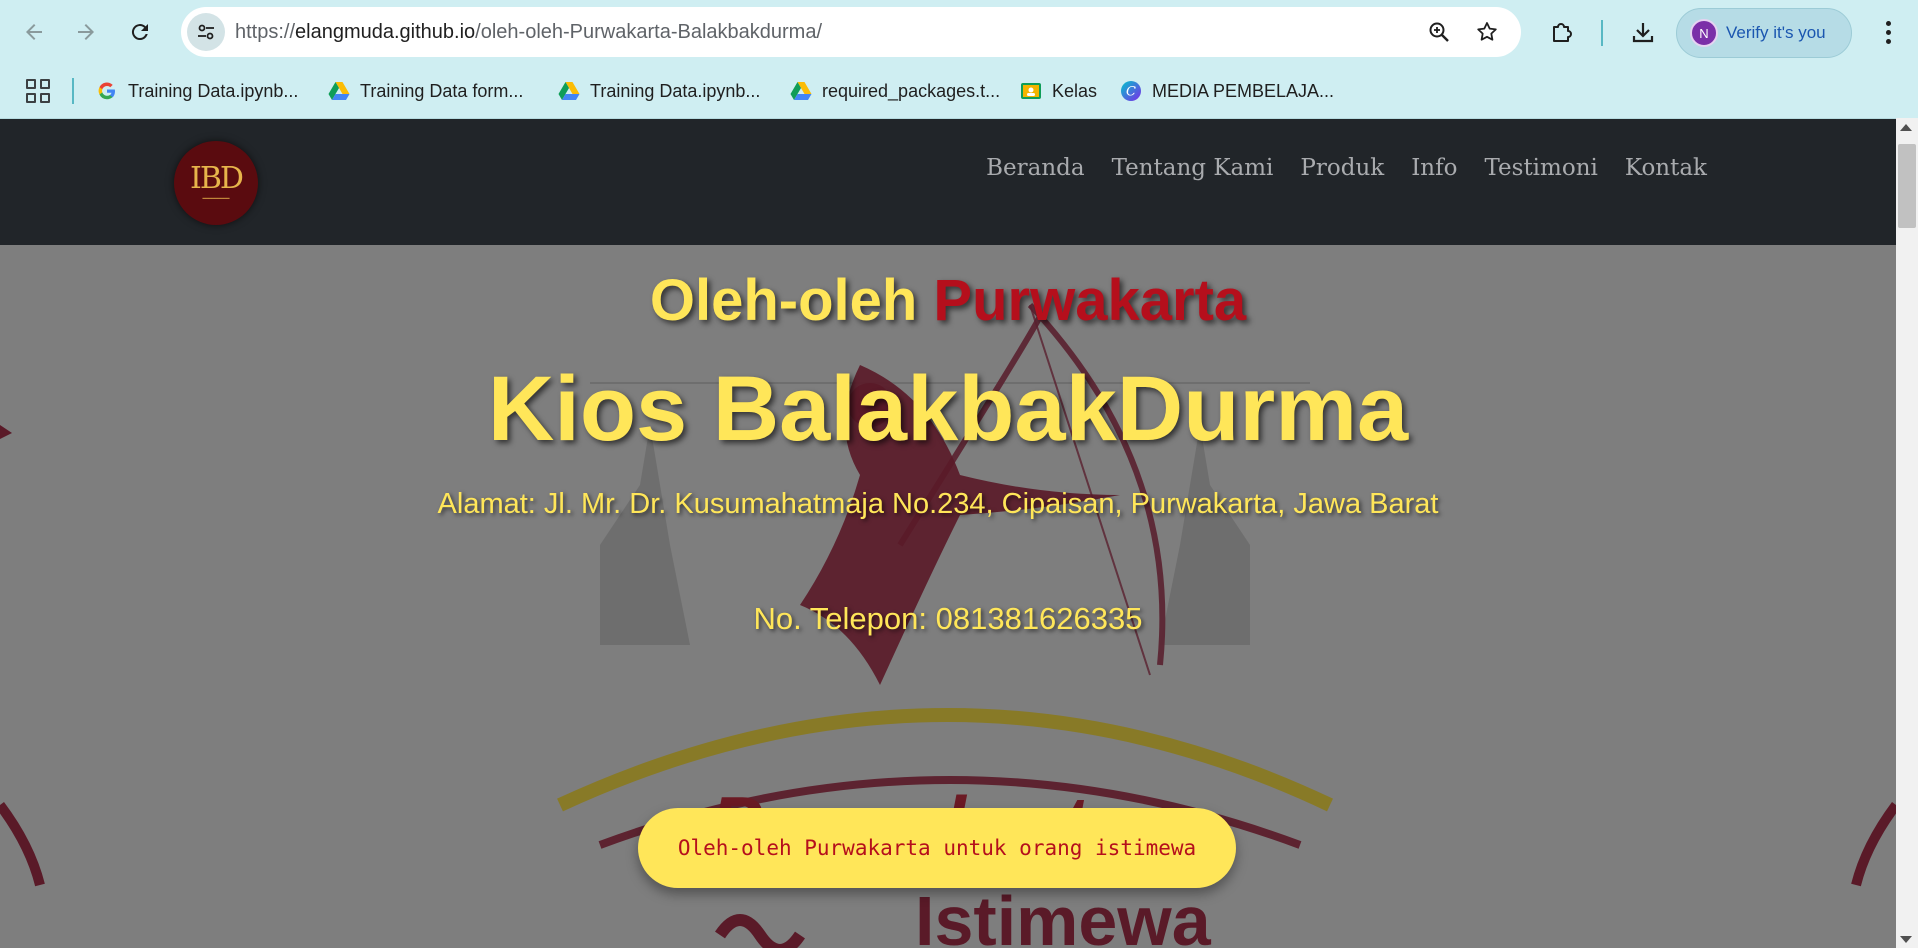 The height and width of the screenshot is (948, 1918). I want to click on arrow-right-icon, so click(86, 32).